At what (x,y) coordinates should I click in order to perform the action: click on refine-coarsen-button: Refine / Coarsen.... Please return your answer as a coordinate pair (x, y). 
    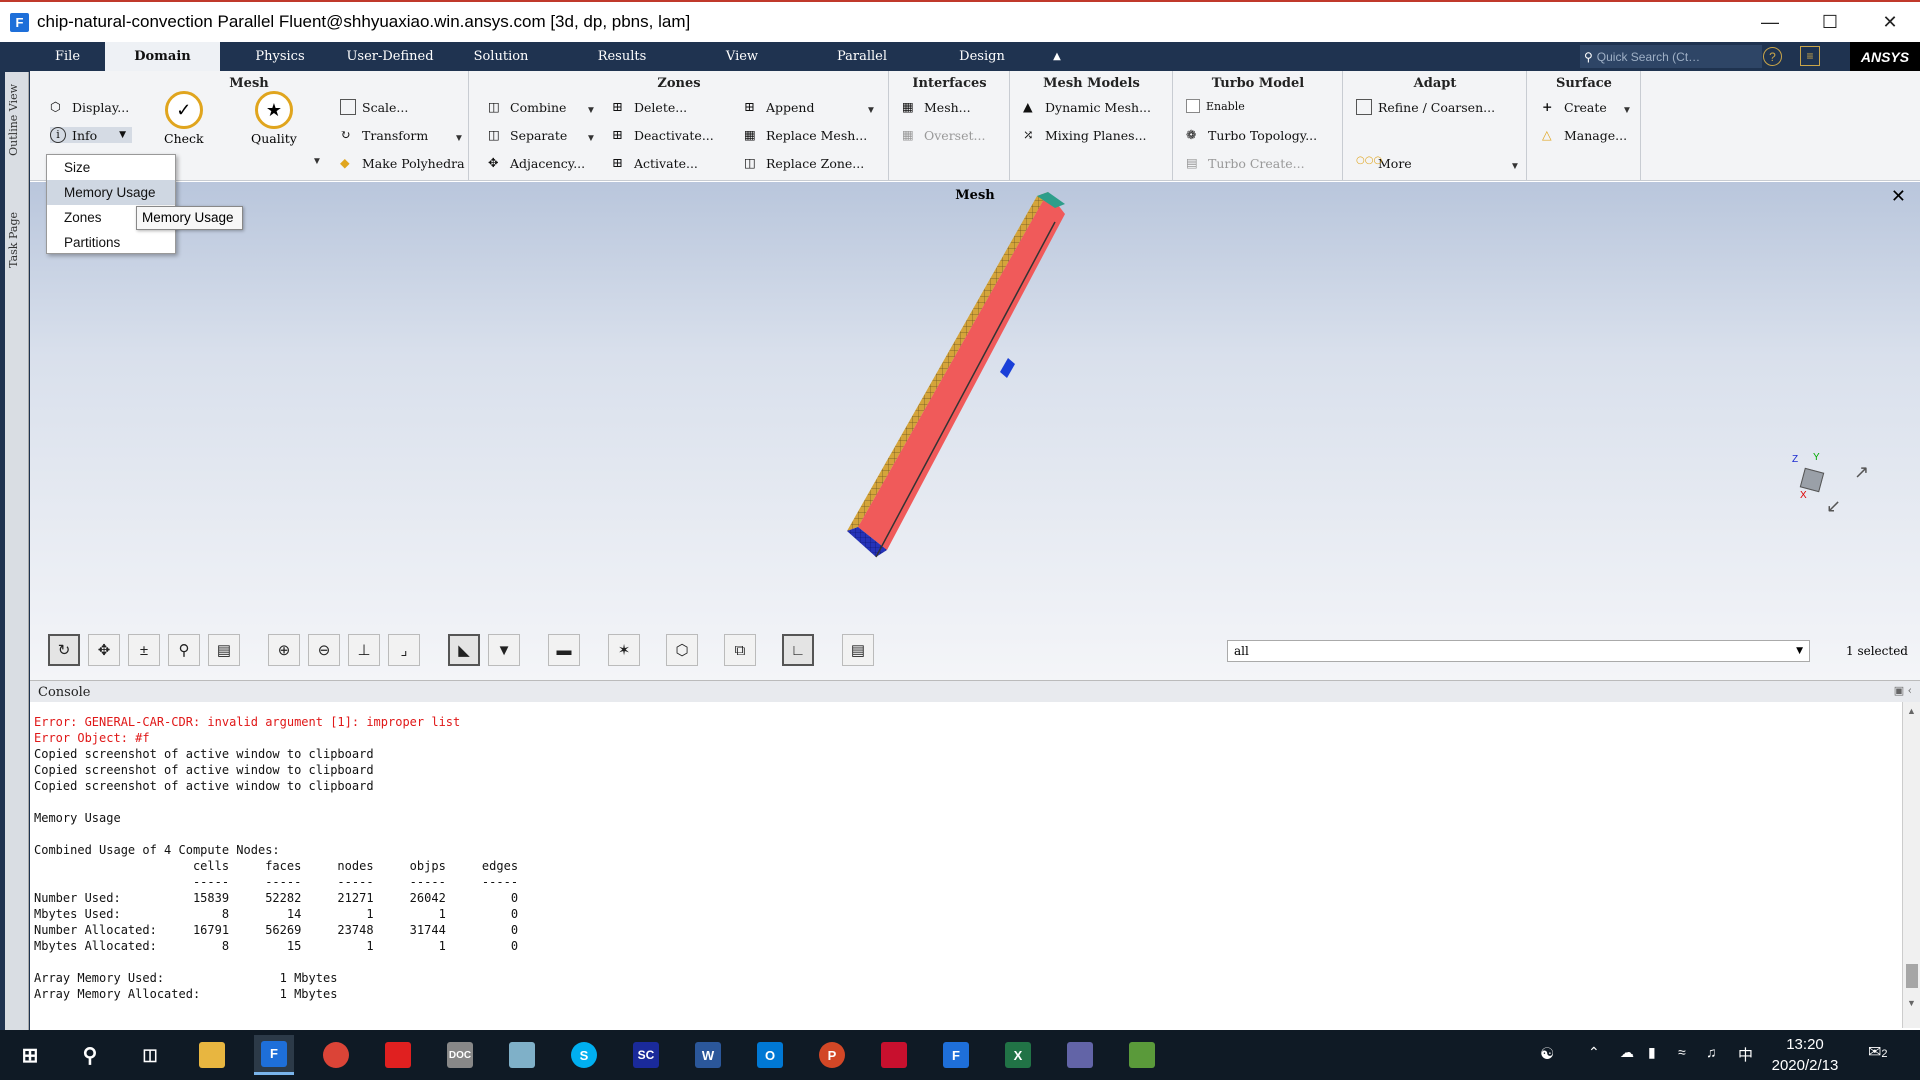
    Looking at the image, I should click on (1425, 107).